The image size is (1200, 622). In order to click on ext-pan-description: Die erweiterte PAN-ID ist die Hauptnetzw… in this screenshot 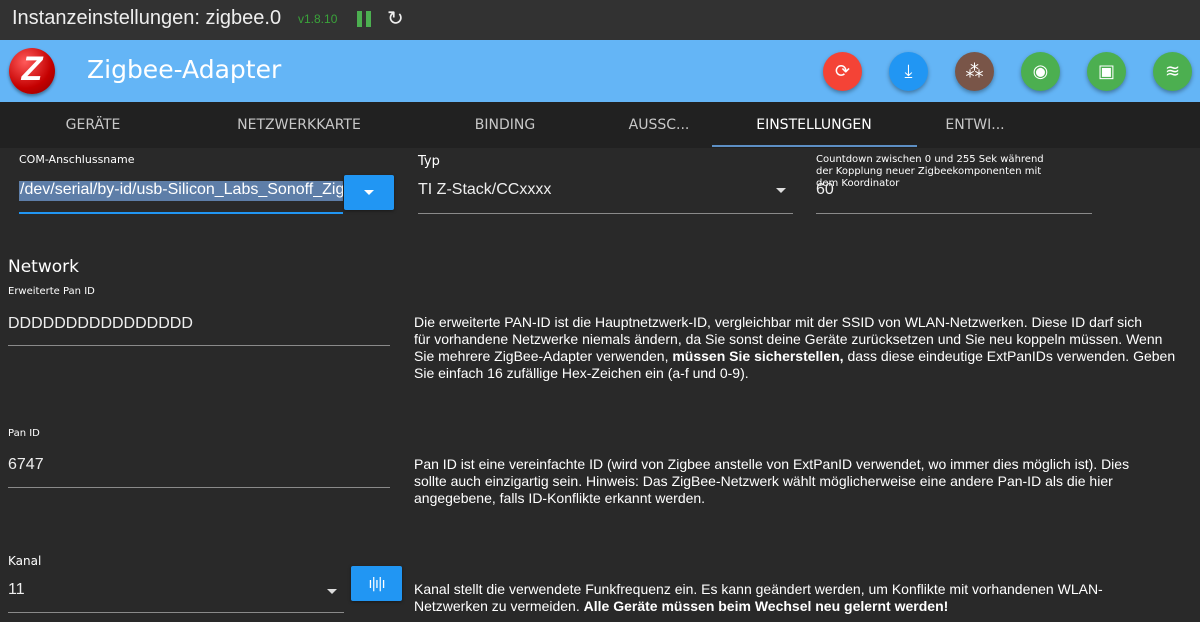, I will do `click(795, 347)`.